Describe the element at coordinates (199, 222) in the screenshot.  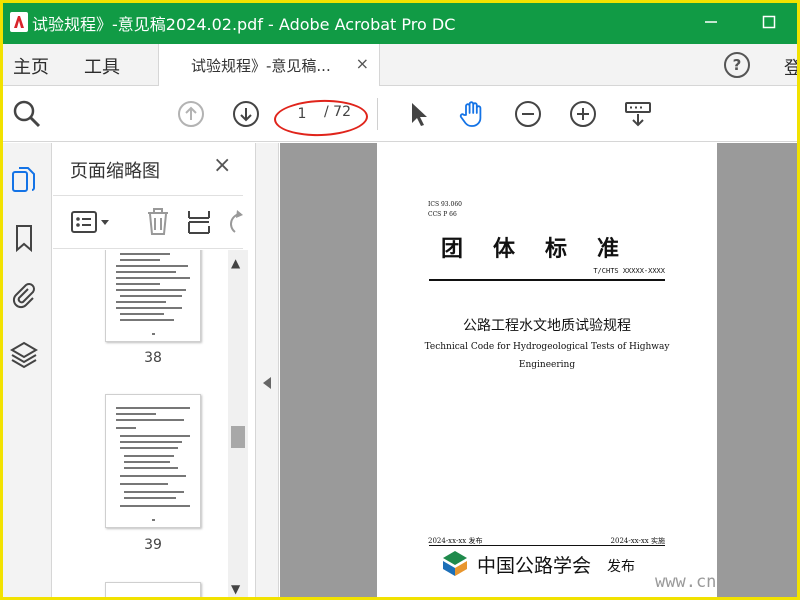
I see `insert-page-icon` at that location.